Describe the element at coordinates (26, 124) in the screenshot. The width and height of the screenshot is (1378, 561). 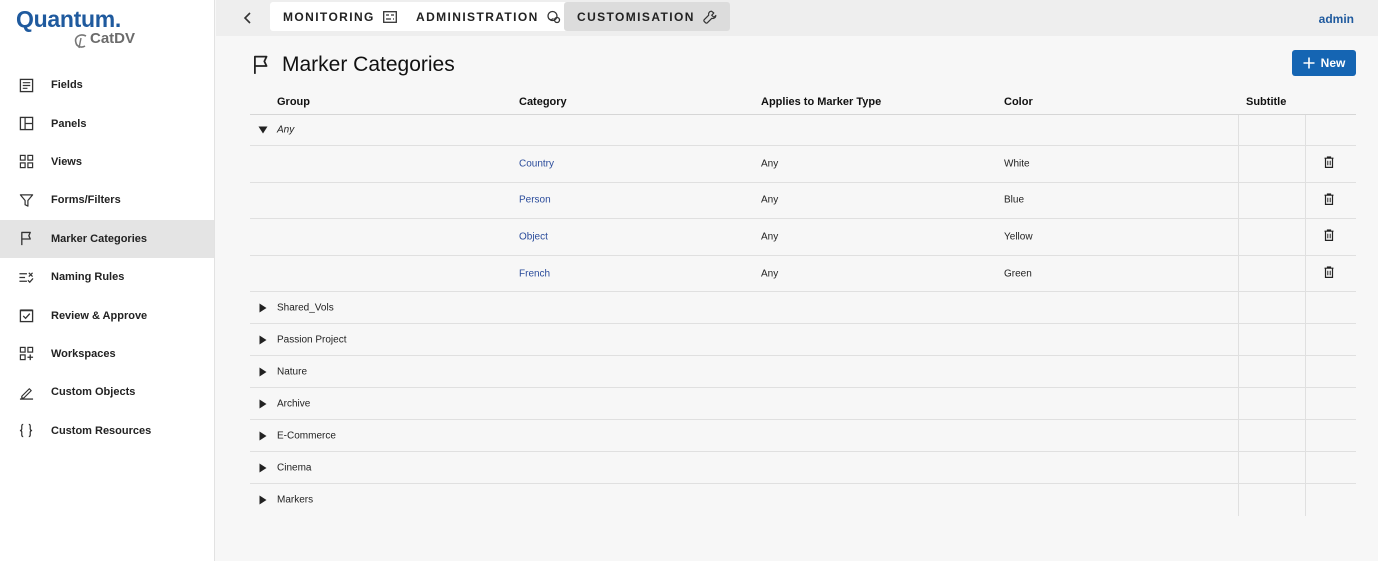
I see `panels-icon` at that location.